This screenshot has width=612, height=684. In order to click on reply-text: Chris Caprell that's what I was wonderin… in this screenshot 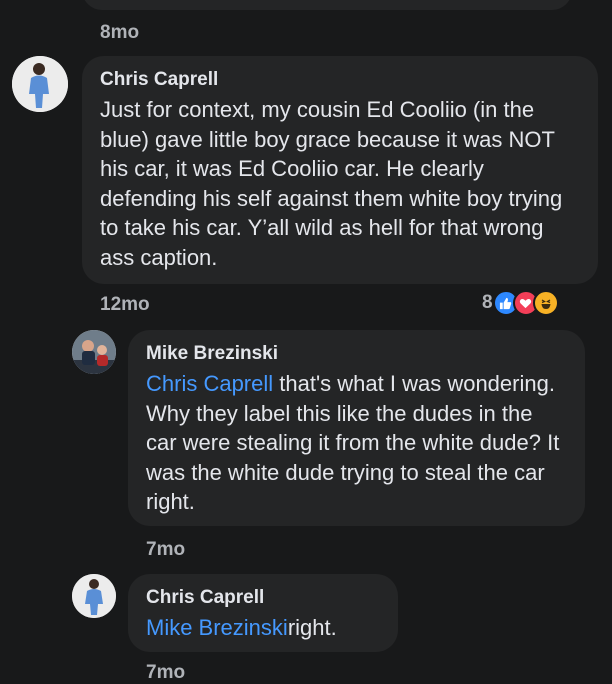, I will do `click(353, 442)`.